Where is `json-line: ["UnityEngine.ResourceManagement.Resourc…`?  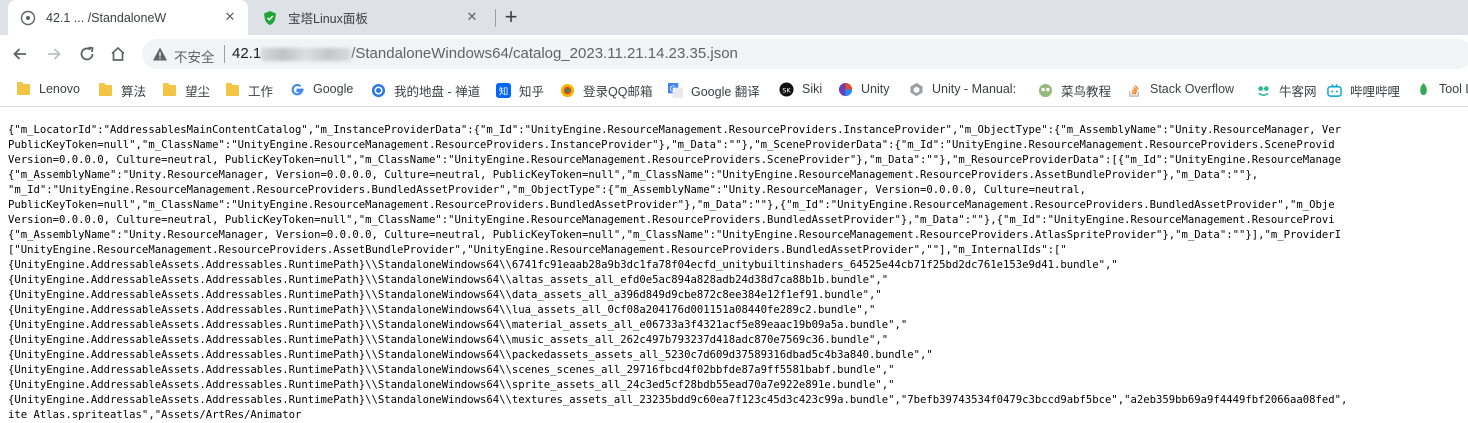
json-line: ["UnityEngine.ResourceManagement.Resourc… is located at coordinates (537, 250).